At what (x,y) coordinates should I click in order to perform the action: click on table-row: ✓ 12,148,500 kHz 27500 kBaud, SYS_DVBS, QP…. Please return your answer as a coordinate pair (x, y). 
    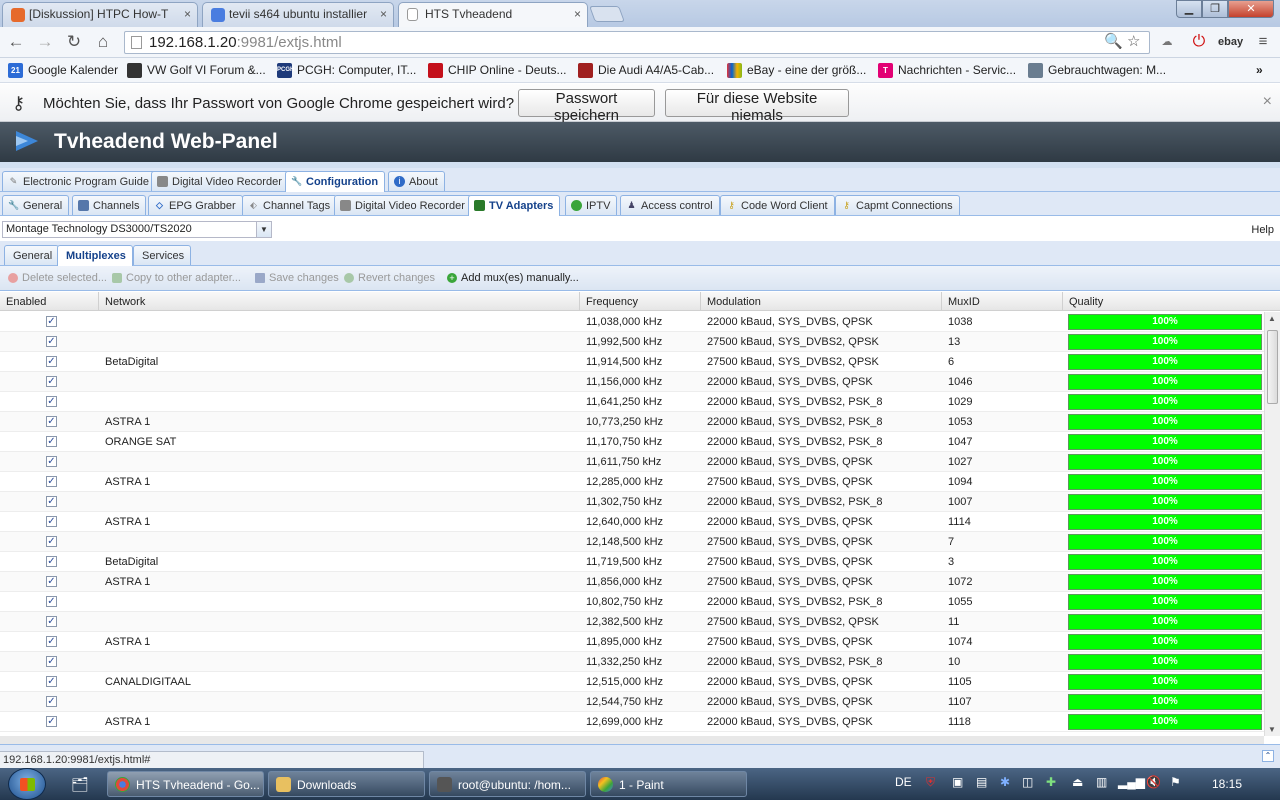
    Looking at the image, I should click on (632, 542).